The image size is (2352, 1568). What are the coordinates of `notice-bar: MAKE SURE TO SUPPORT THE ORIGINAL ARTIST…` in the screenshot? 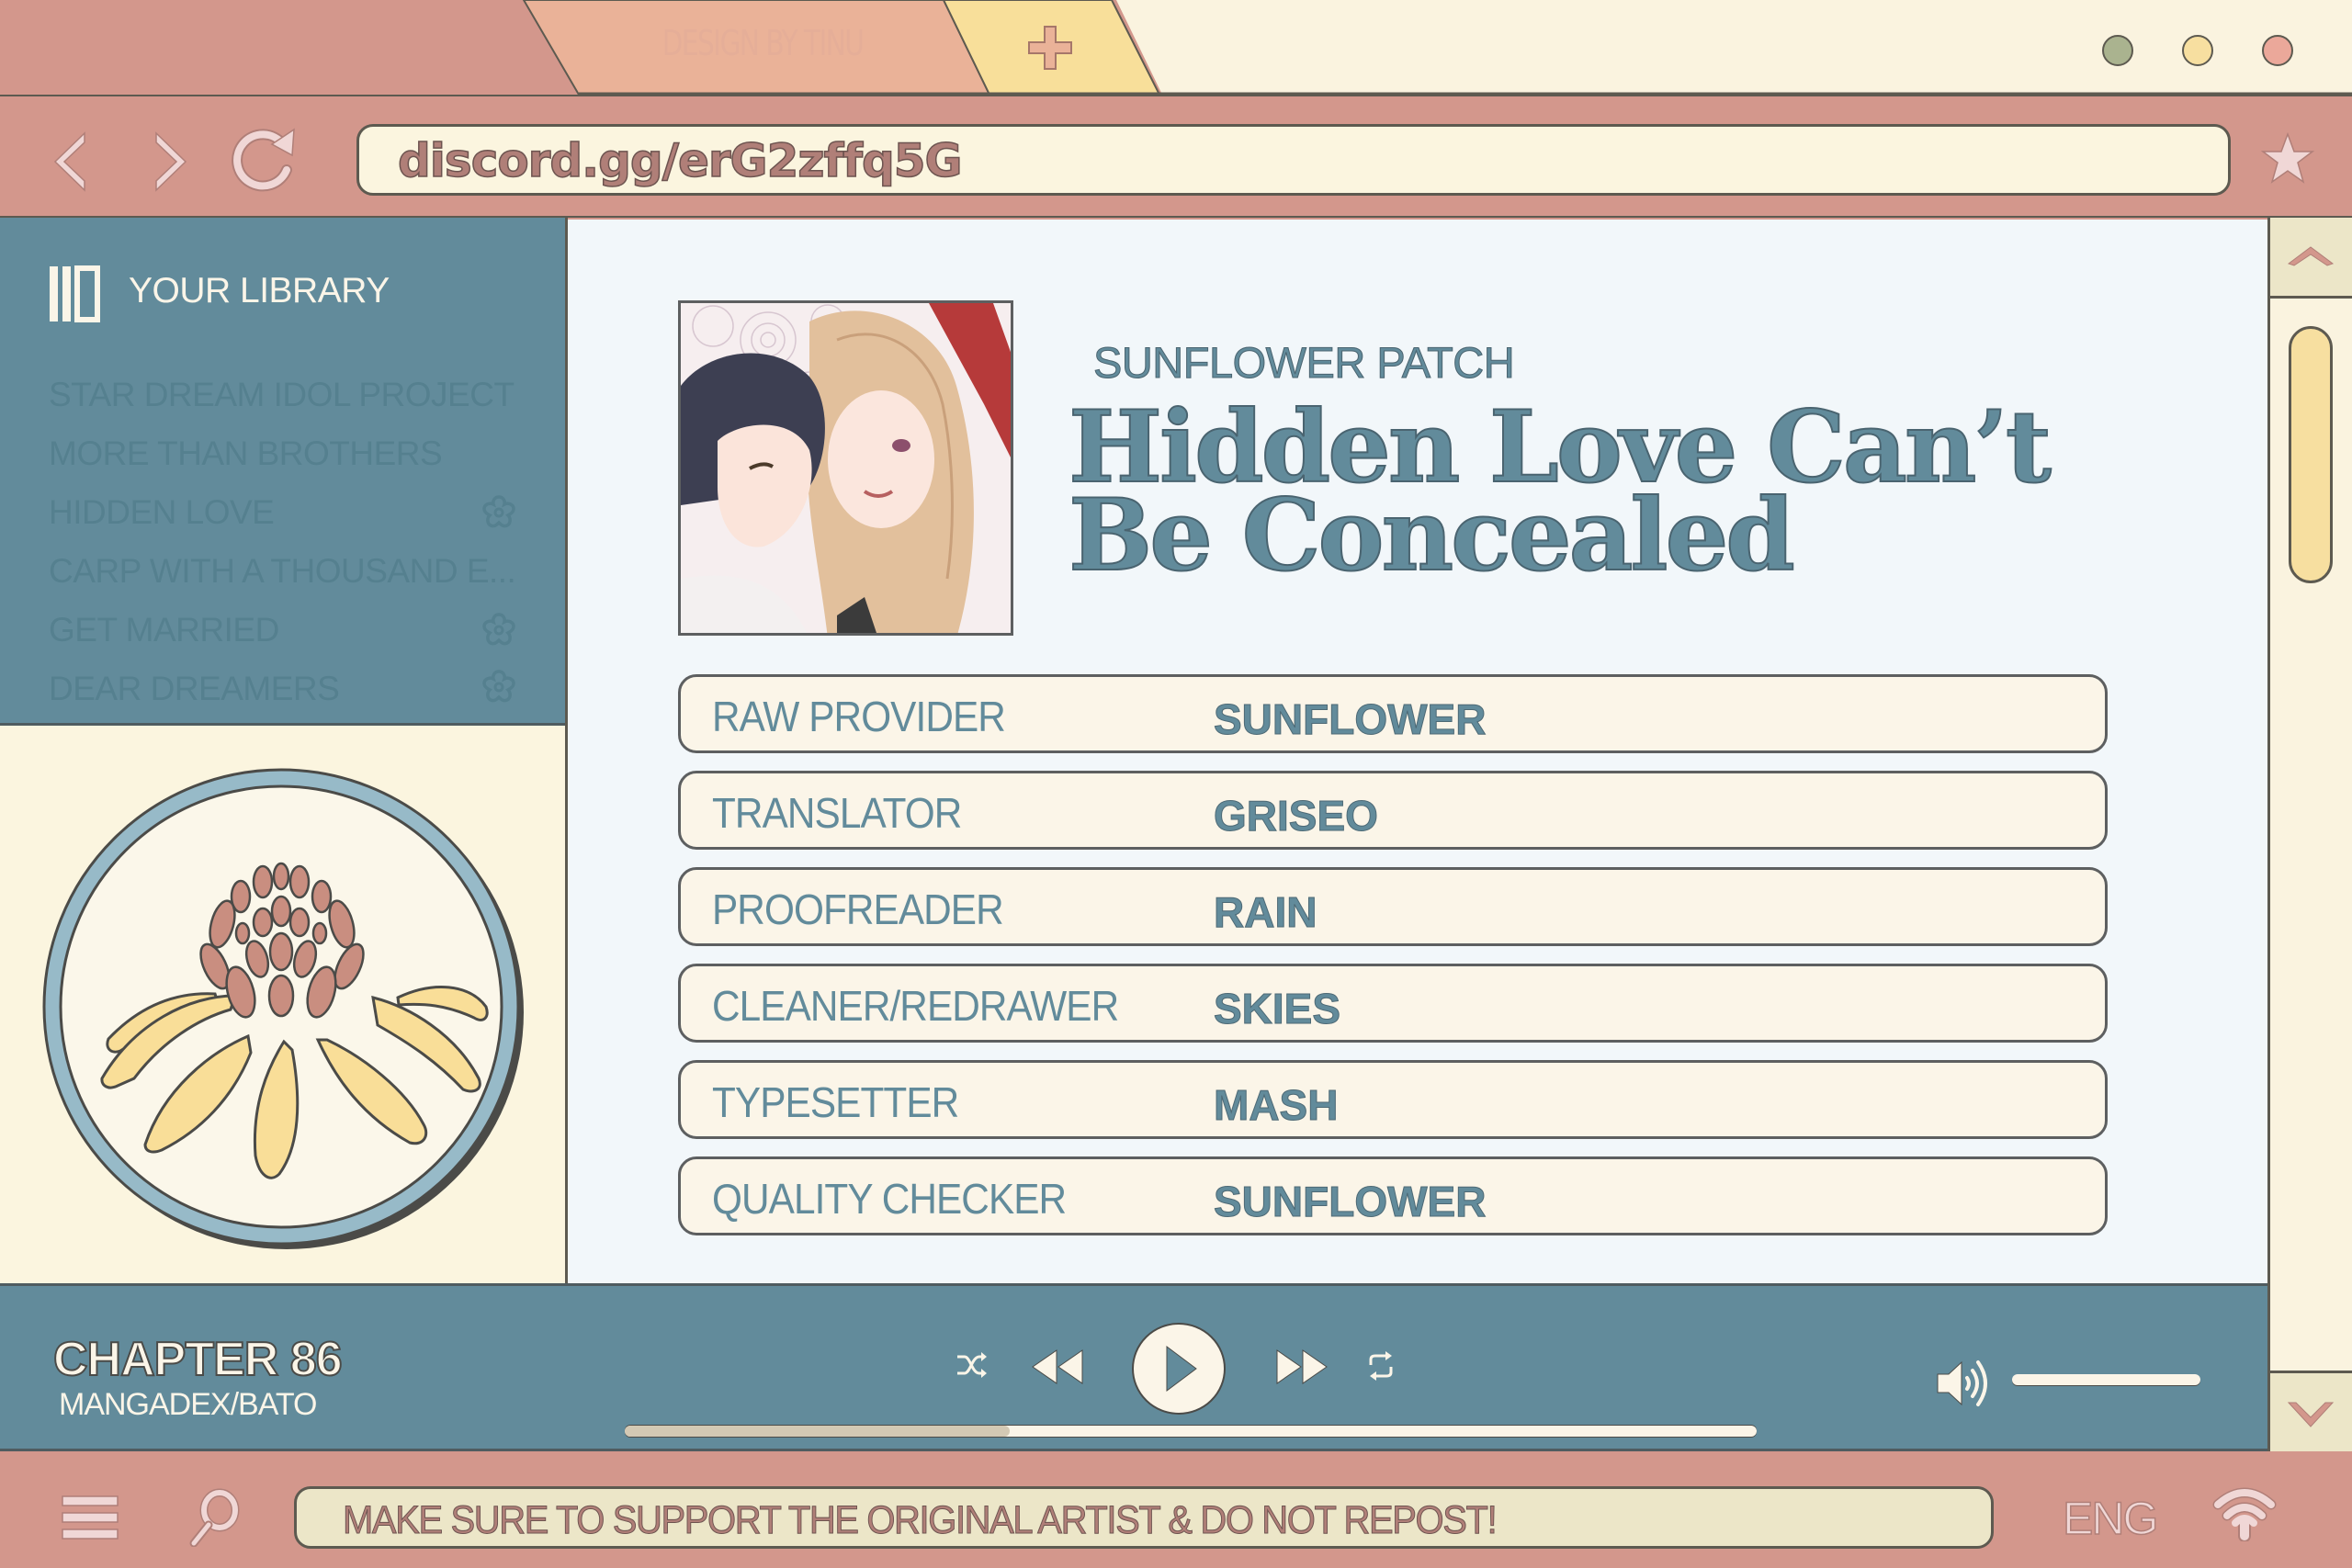 It's located at (1144, 1518).